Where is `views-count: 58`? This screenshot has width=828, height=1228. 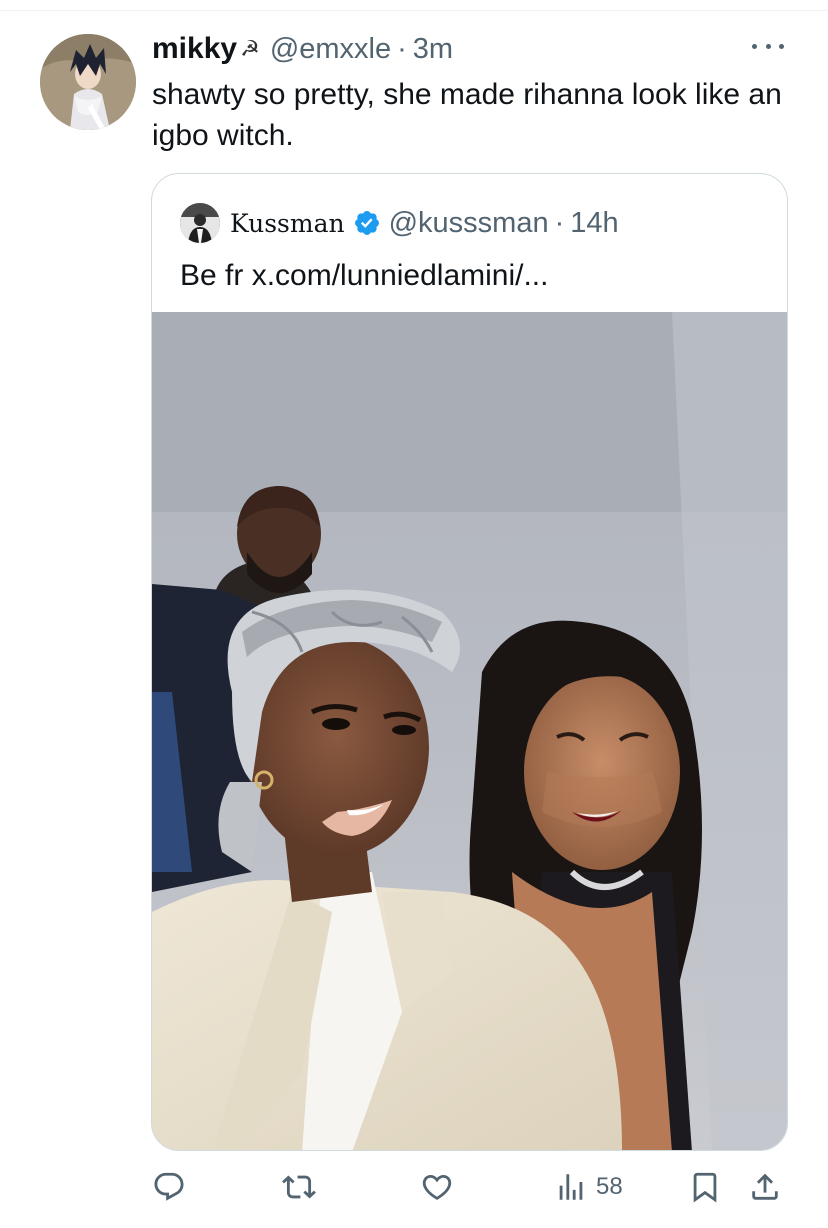
views-count: 58 is located at coordinates (609, 1186).